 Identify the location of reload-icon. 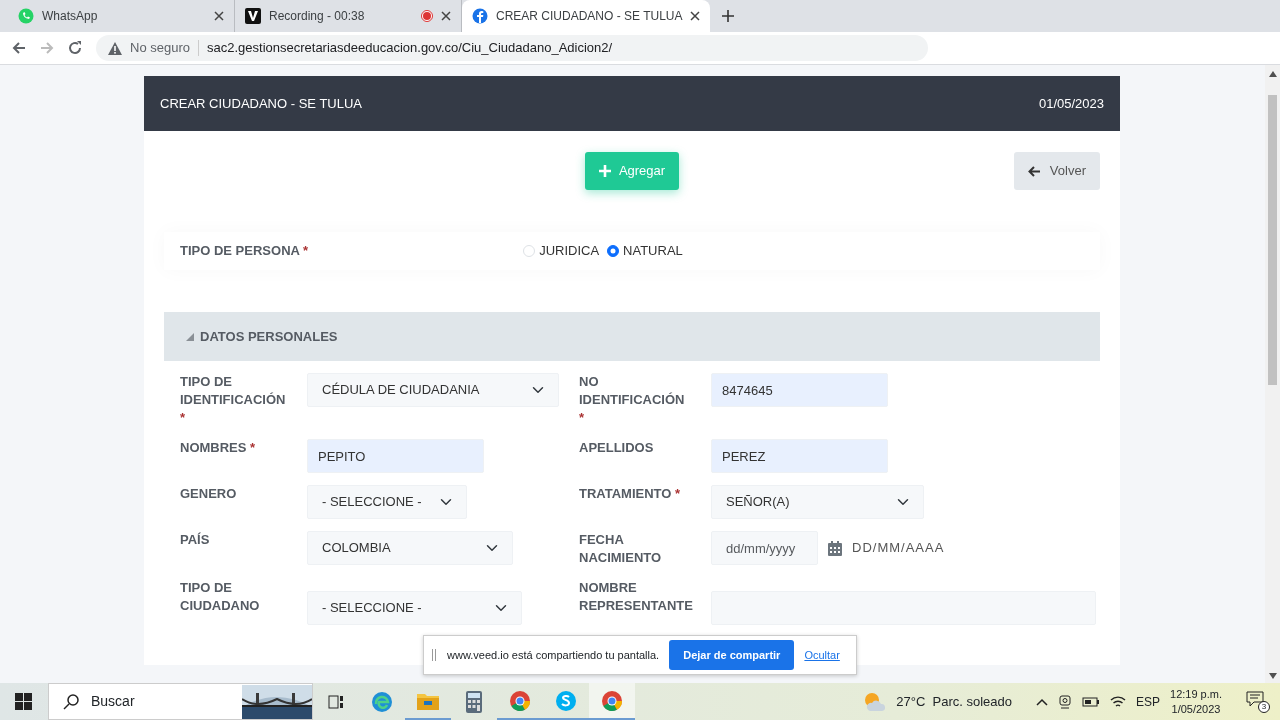
(75, 48).